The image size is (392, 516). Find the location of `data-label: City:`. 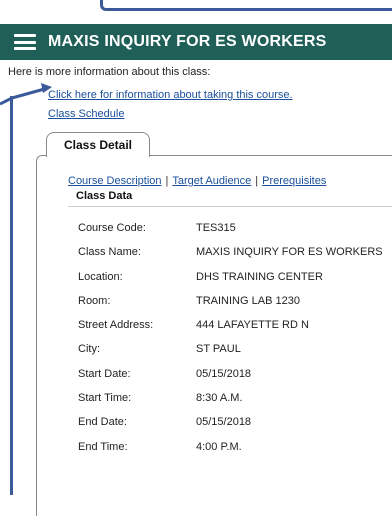

data-label: City: is located at coordinates (89, 349).